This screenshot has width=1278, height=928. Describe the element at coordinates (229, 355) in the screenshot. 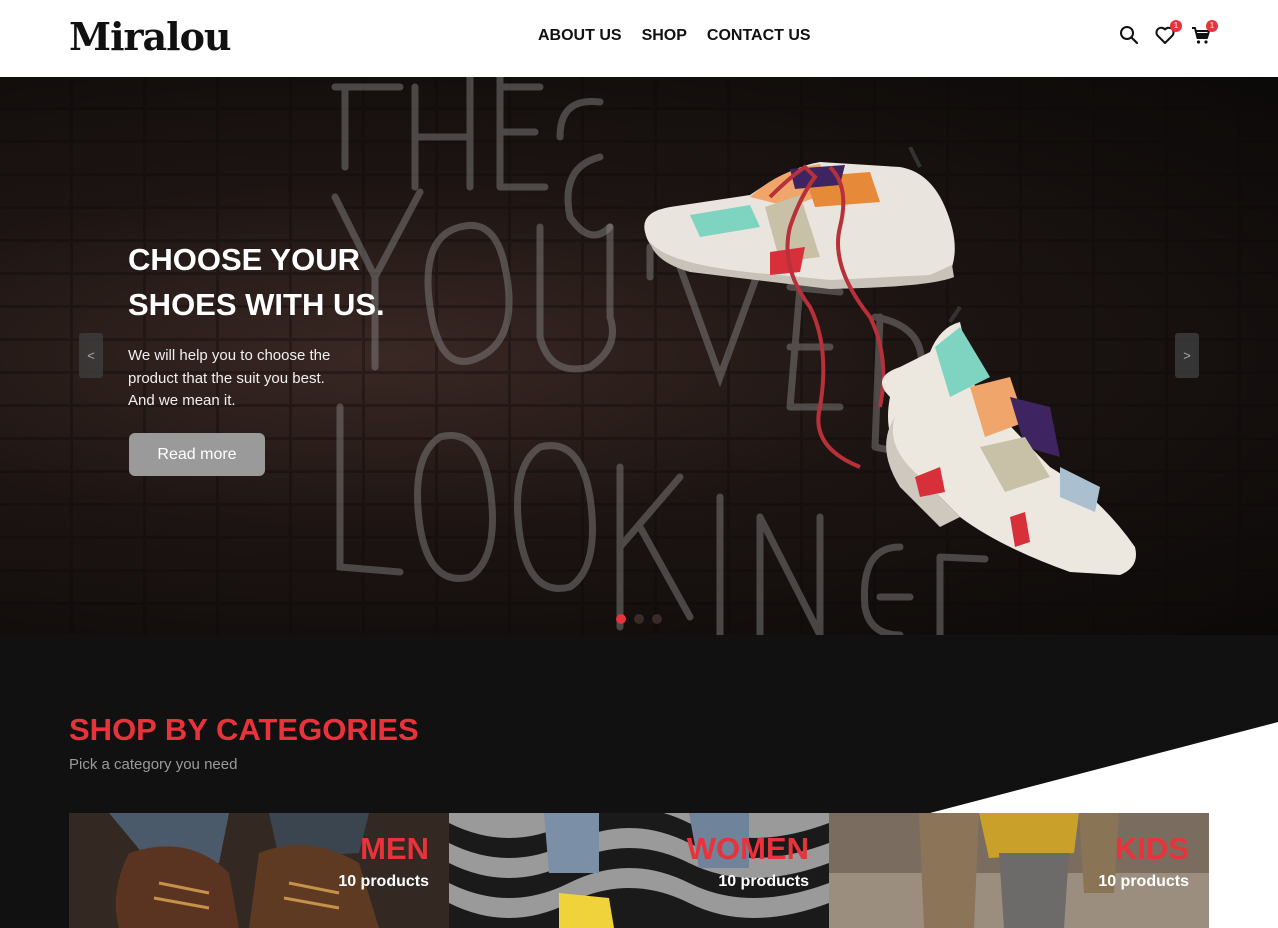

I see `hero-description-line: We will help you to choose the` at that location.